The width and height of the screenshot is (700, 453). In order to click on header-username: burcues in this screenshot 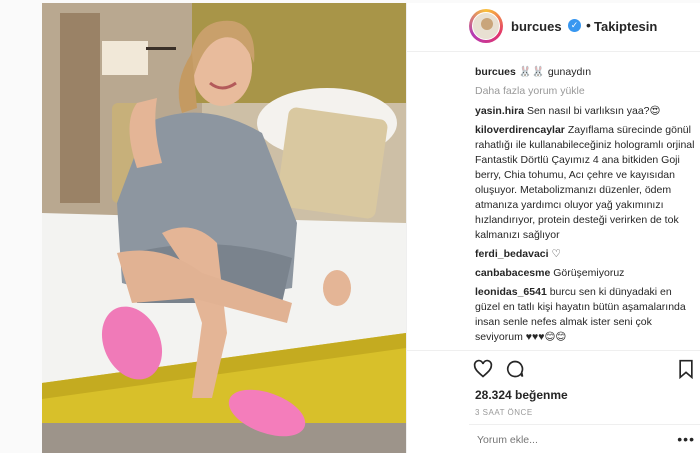, I will do `click(536, 26)`.